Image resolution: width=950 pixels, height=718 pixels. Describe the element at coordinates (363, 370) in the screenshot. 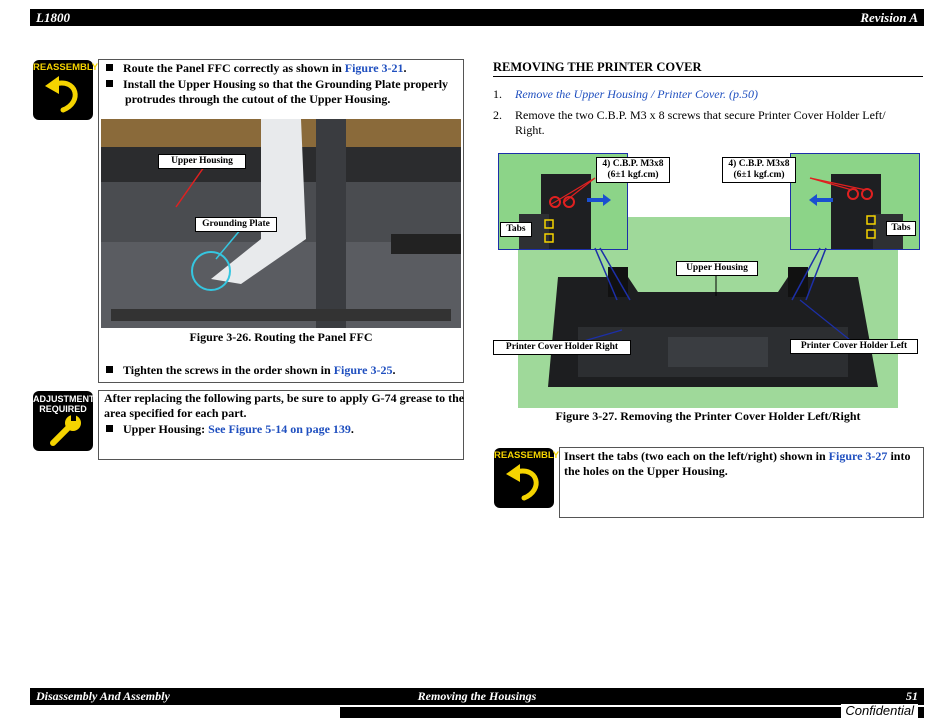

I see `figure-3-25-link: Figure 3-25` at that location.